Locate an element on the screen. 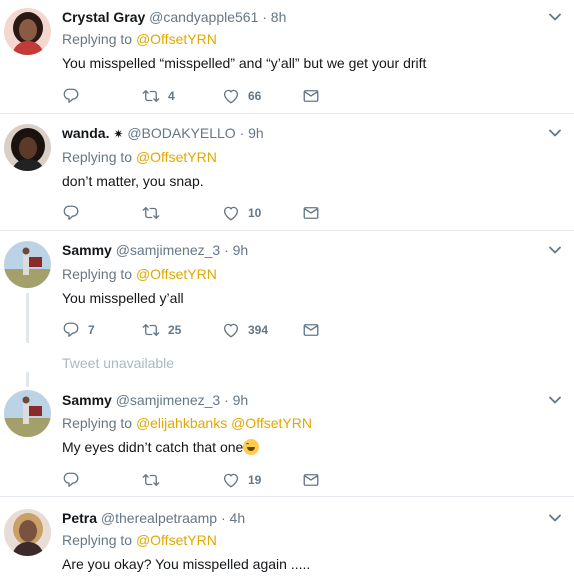 This screenshot has height=578, width=574. retweet-button: 4 is located at coordinates (158, 96).